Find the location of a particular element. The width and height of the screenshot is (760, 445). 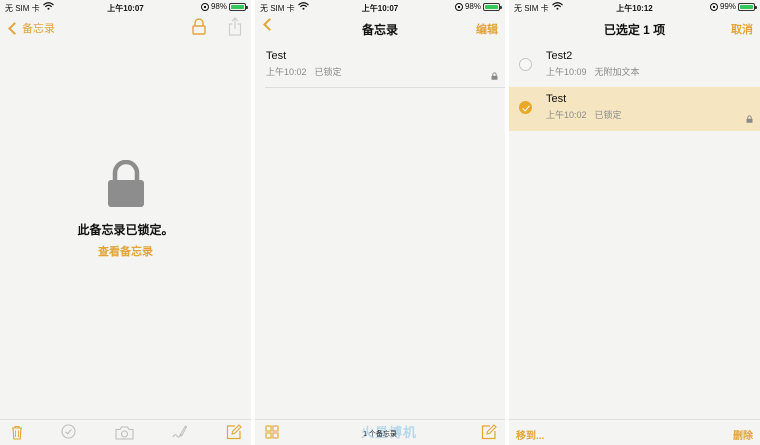

checkmark-circle-icon is located at coordinates (525, 107).